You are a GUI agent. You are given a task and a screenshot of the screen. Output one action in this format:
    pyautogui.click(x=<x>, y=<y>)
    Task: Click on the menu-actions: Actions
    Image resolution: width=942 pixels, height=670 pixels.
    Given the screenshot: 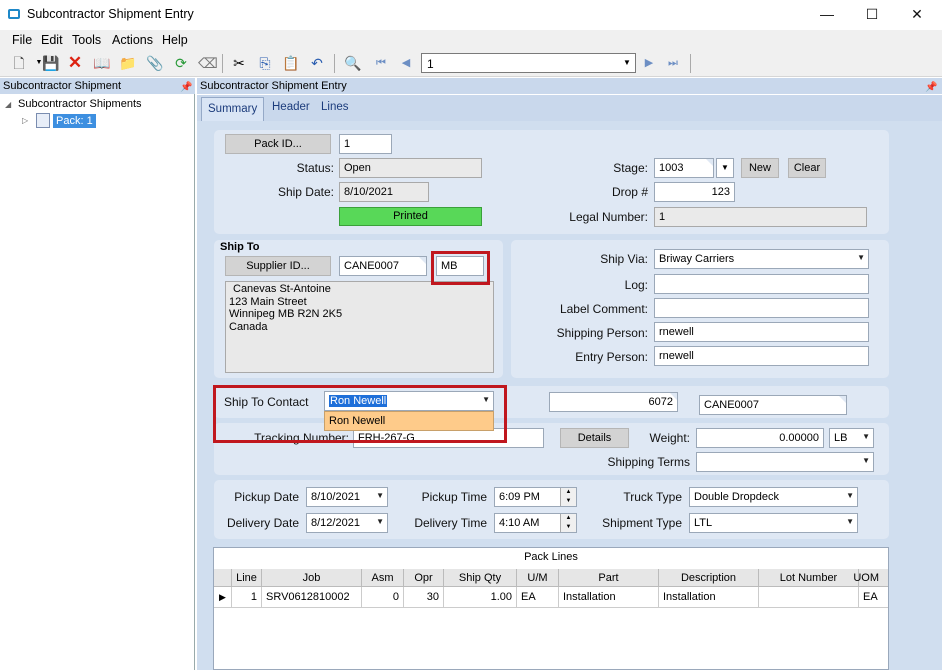 What is the action you would take?
    pyautogui.click(x=132, y=40)
    